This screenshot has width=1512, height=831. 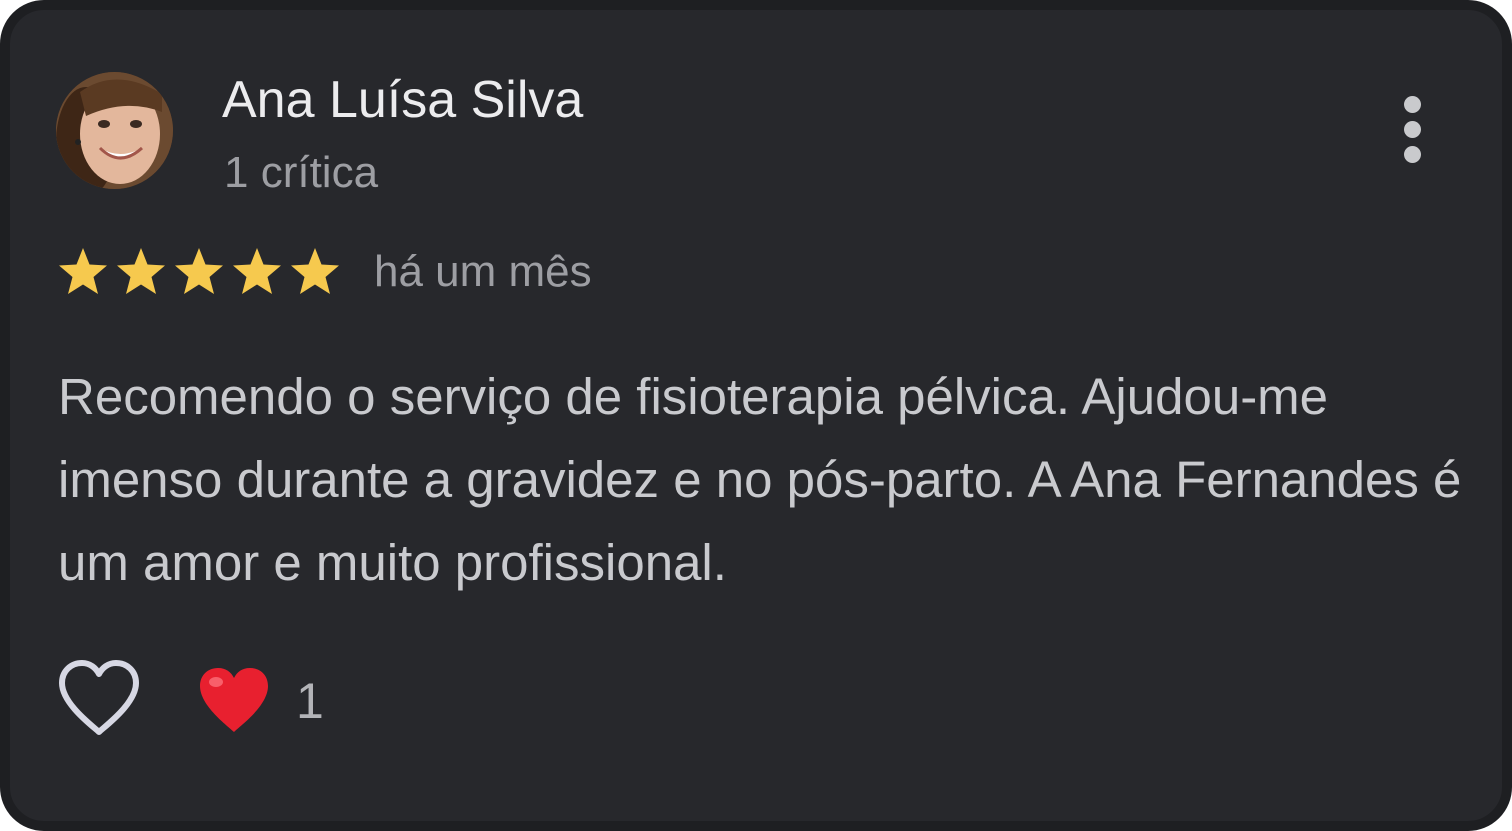 What do you see at coordinates (402, 100) in the screenshot?
I see `author-name: Ana Luísa Silva` at bounding box center [402, 100].